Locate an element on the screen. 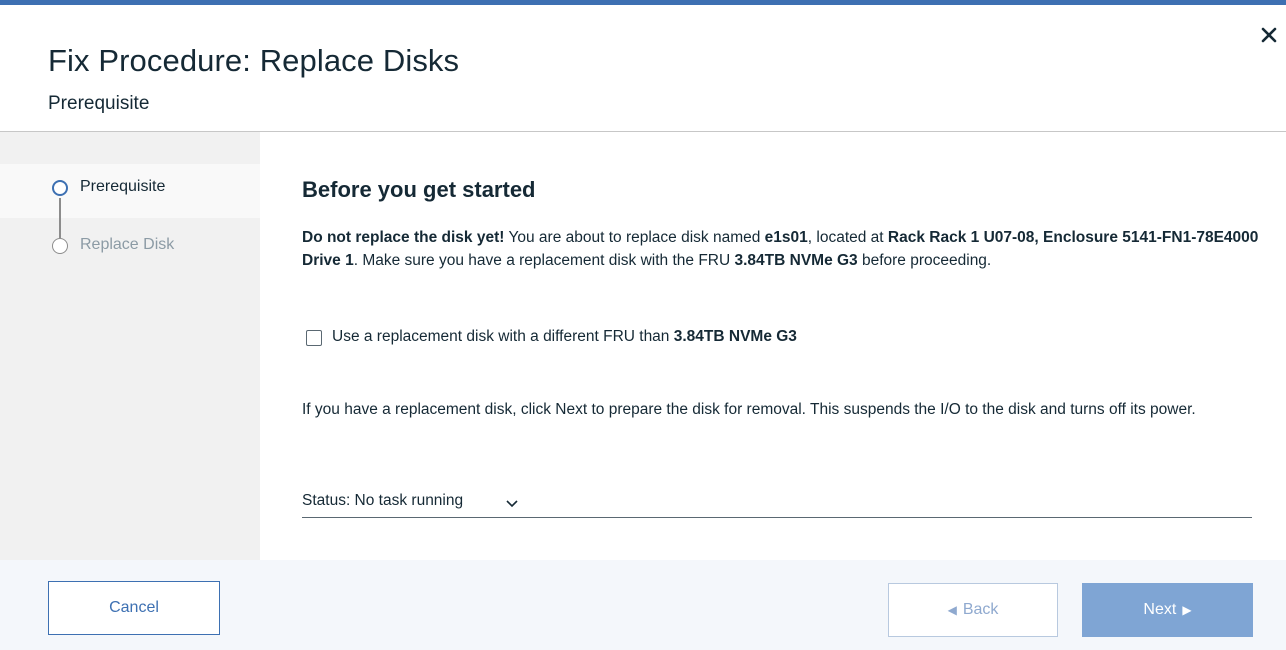 This screenshot has width=1286, height=650. back-button: ◀ Back is located at coordinates (973, 610).